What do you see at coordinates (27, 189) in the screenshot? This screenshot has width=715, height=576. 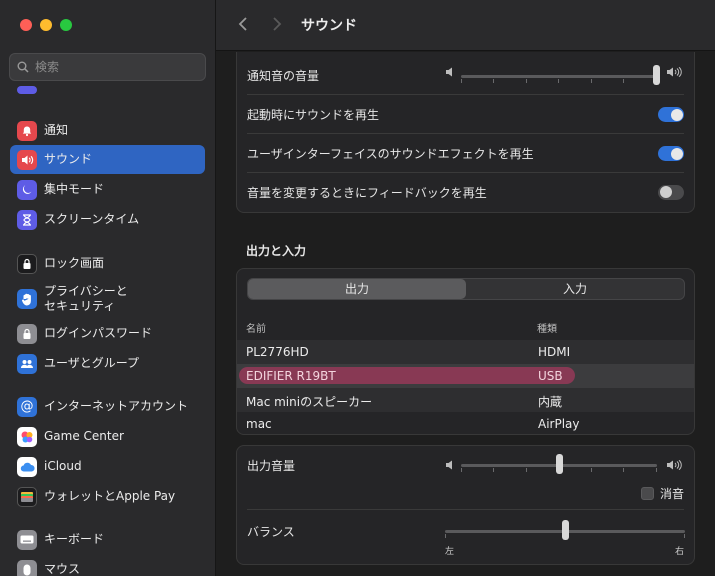 I see `moon-icon` at bounding box center [27, 189].